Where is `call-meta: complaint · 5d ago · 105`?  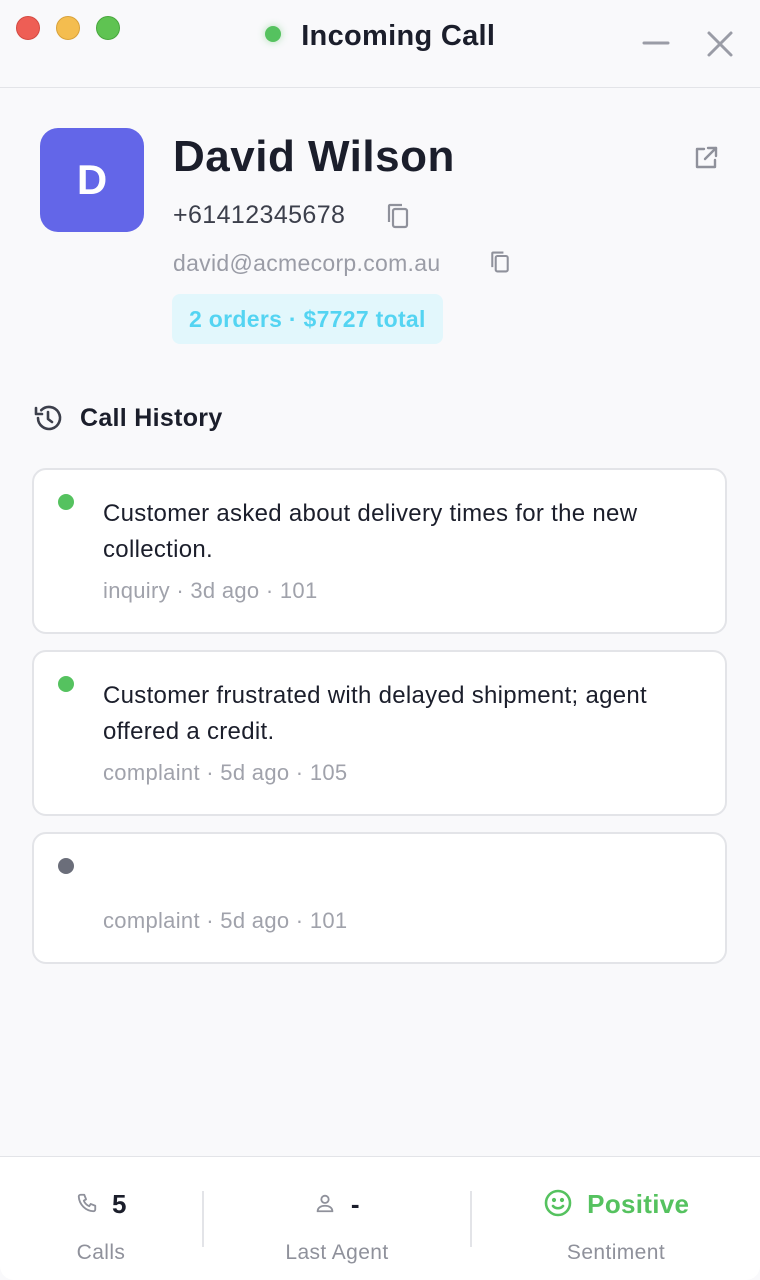
call-meta: complaint · 5d ago · 105 is located at coordinates (225, 772).